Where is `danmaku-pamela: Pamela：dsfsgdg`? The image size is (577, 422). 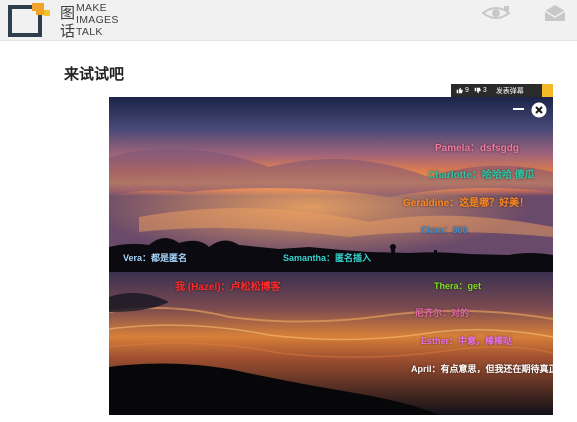 danmaku-pamela: Pamela：dsfsgdg is located at coordinates (477, 148).